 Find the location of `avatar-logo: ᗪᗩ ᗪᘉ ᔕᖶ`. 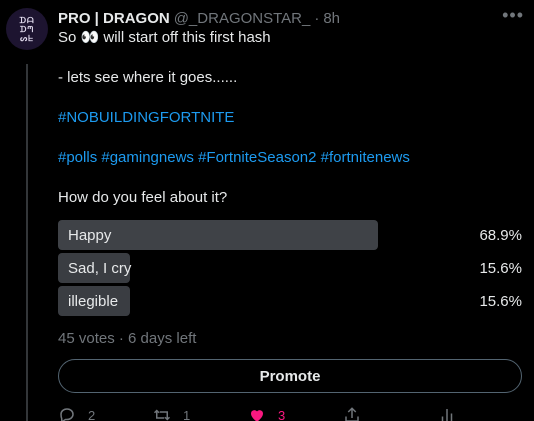

avatar-logo: ᗪᗩ ᗪᘉ ᔕᖶ is located at coordinates (27, 29).